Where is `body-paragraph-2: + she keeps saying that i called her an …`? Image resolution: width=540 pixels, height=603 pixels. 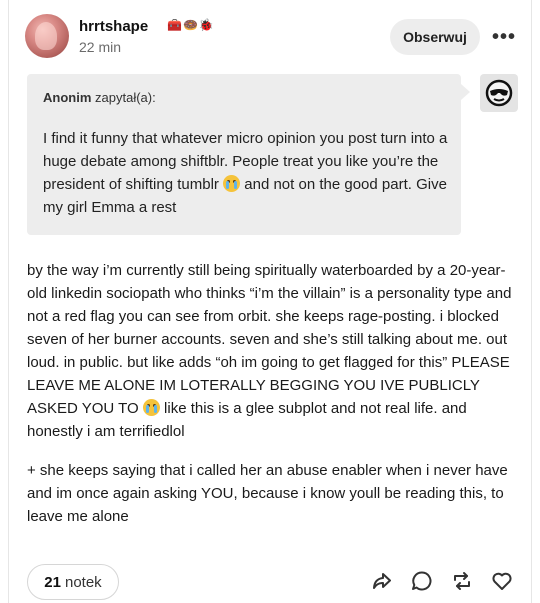 body-paragraph-2: + she keeps saying that i called her an … is located at coordinates (267, 493).